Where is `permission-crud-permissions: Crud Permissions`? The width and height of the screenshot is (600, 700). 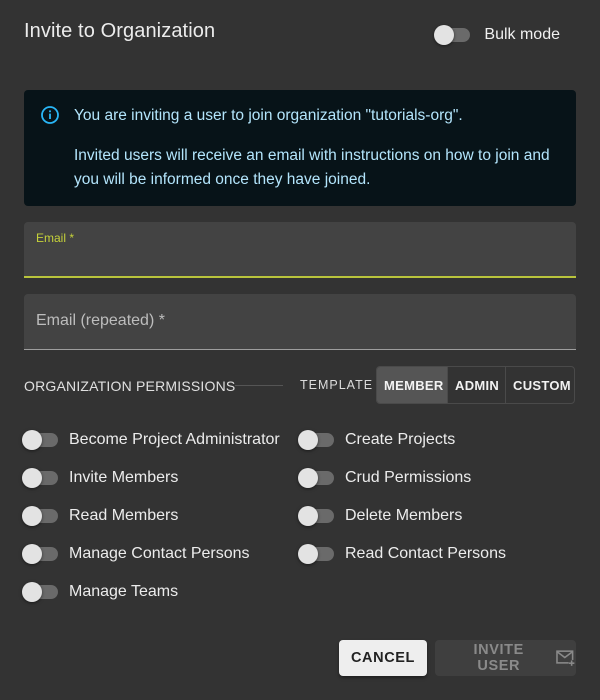
permission-crud-permissions: Crud Permissions is located at coordinates (384, 478).